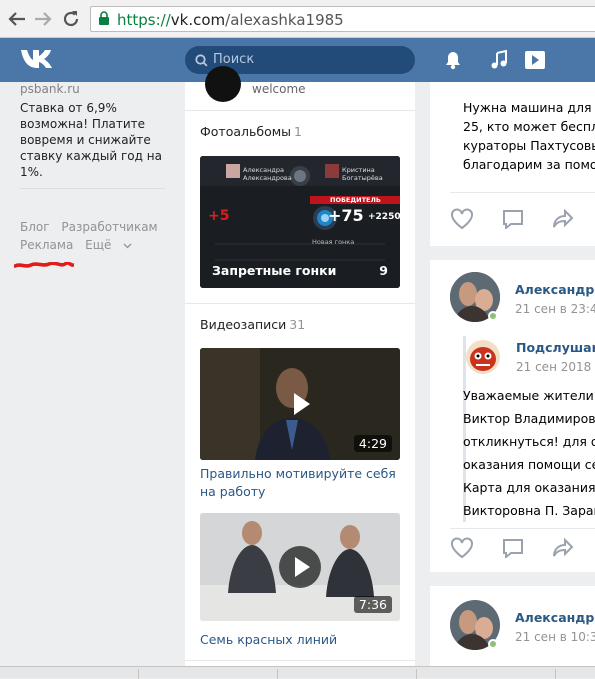 This screenshot has height=679, width=595. Describe the element at coordinates (302, 640) in the screenshot. I see `video-title: Семь красных линий` at that location.